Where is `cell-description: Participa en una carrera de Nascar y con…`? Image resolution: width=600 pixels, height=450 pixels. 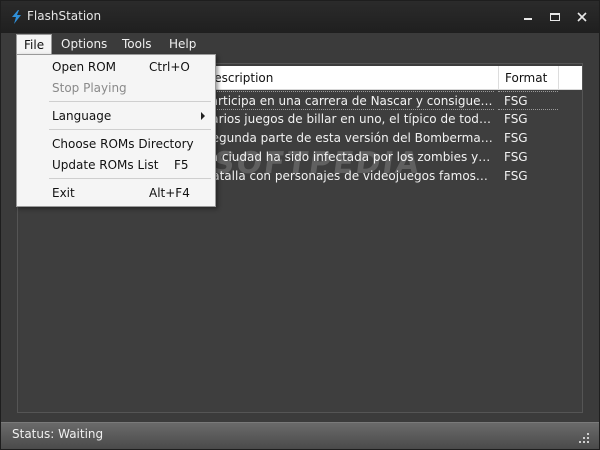
cell-description: Participa en una carrera de Nascar y con… is located at coordinates (346, 100).